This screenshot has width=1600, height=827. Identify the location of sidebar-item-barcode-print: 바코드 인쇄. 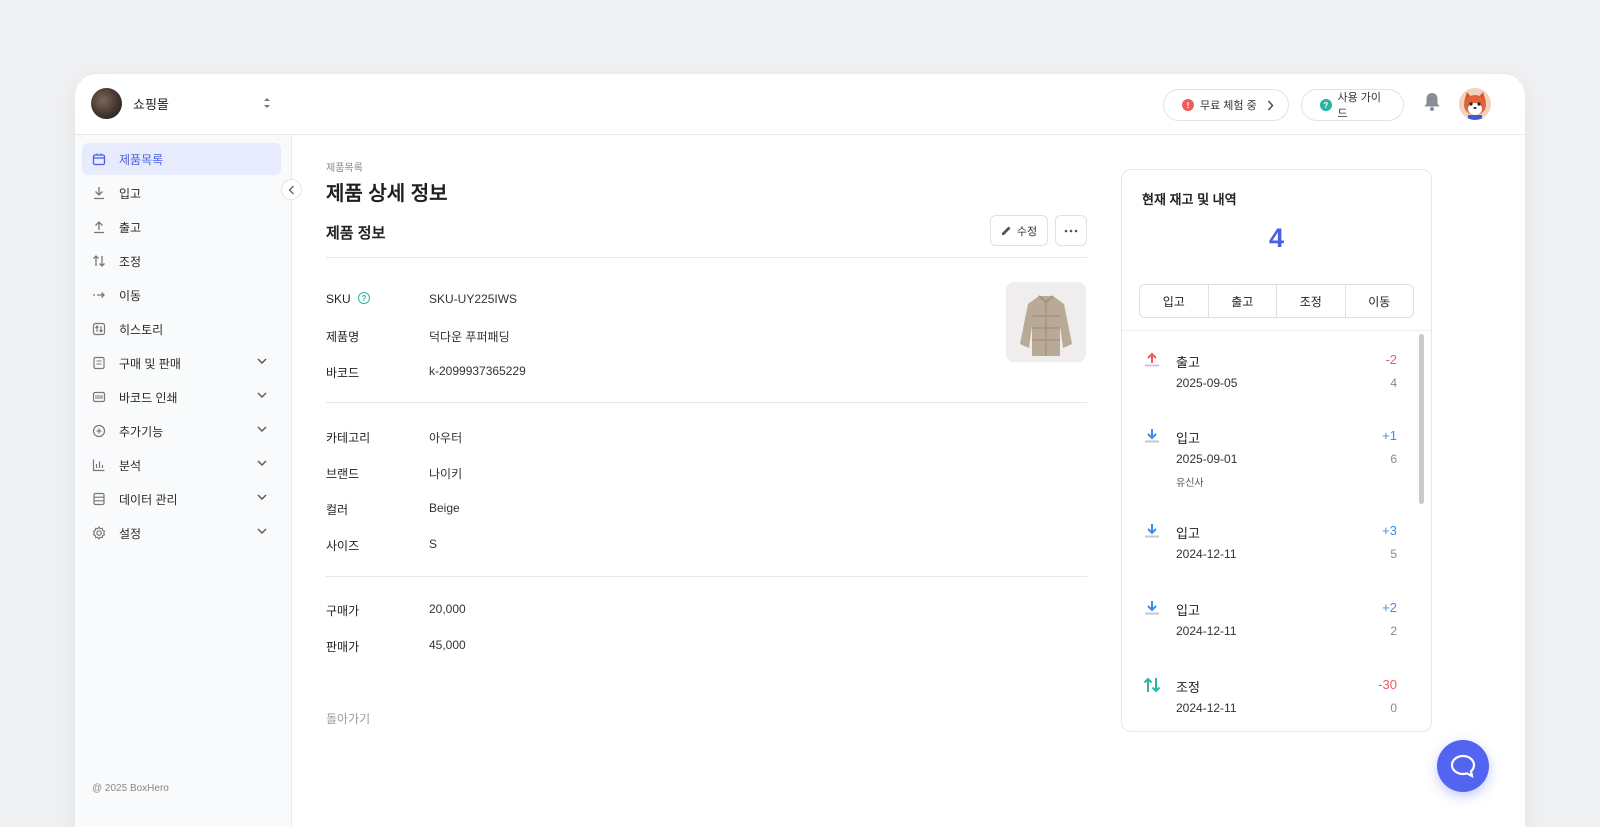
(181, 397).